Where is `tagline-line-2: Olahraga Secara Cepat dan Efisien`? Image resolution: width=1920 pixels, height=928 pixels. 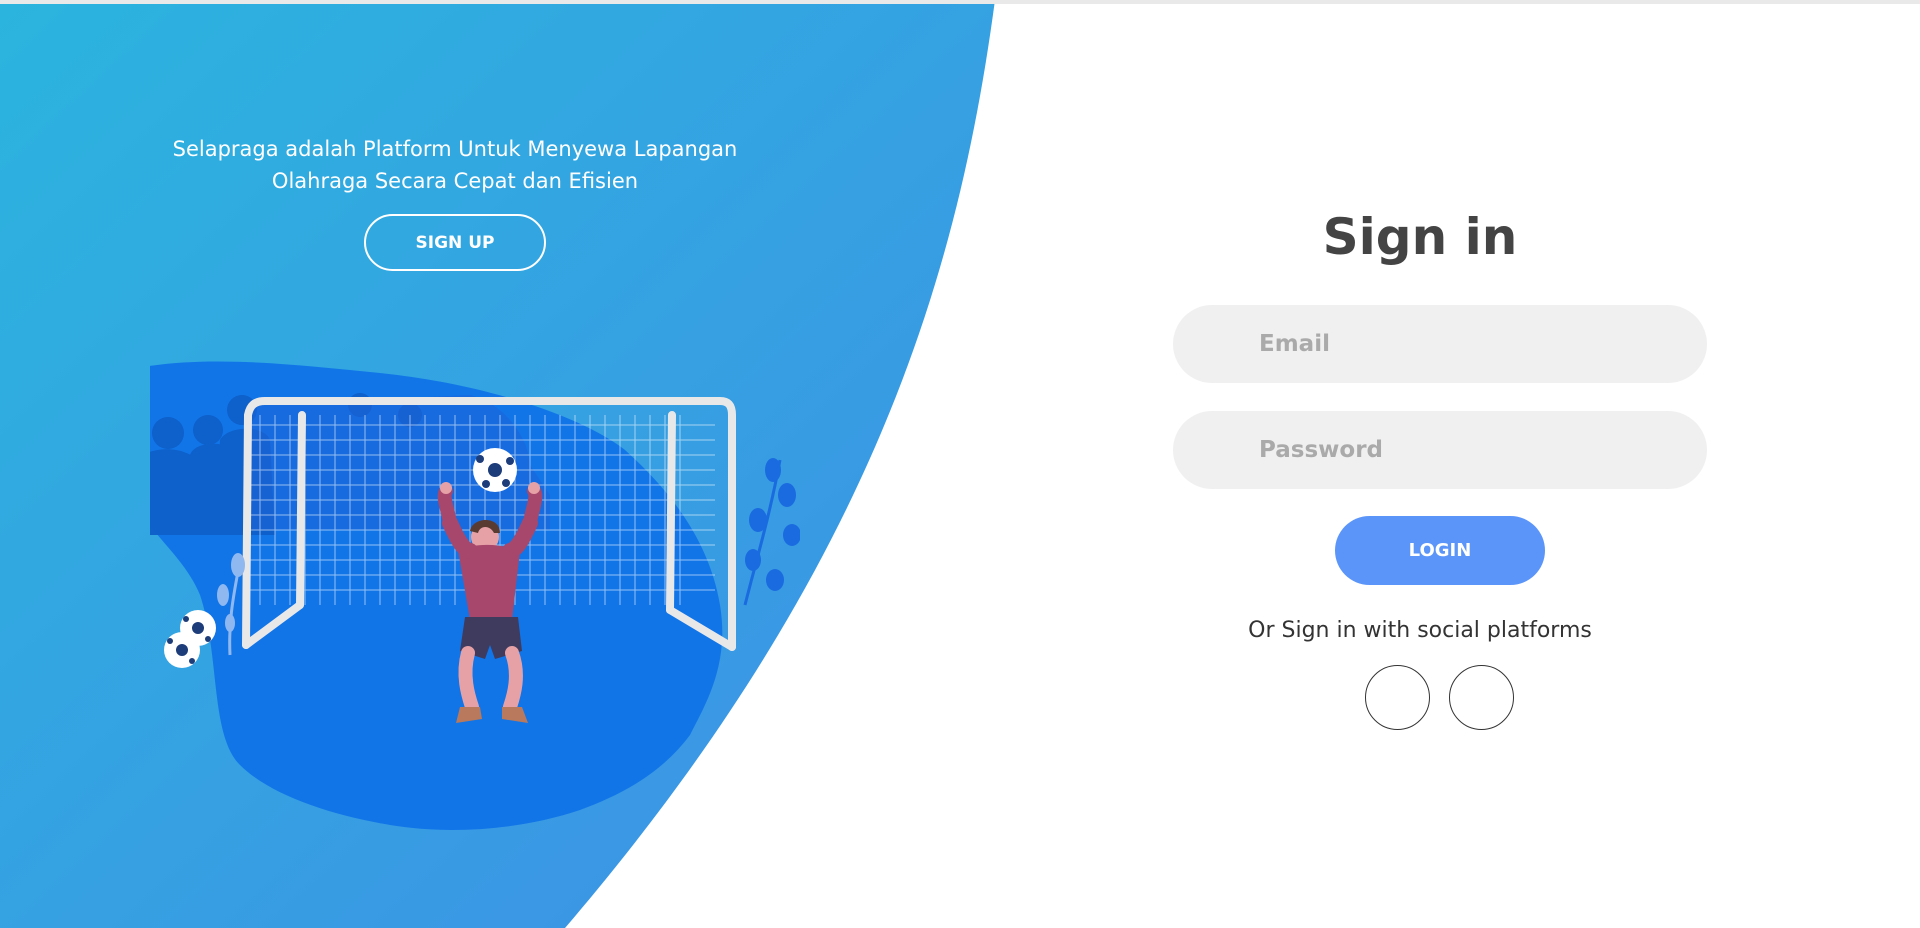 tagline-line-2: Olahraga Secara Cepat dan Efisien is located at coordinates (455, 181).